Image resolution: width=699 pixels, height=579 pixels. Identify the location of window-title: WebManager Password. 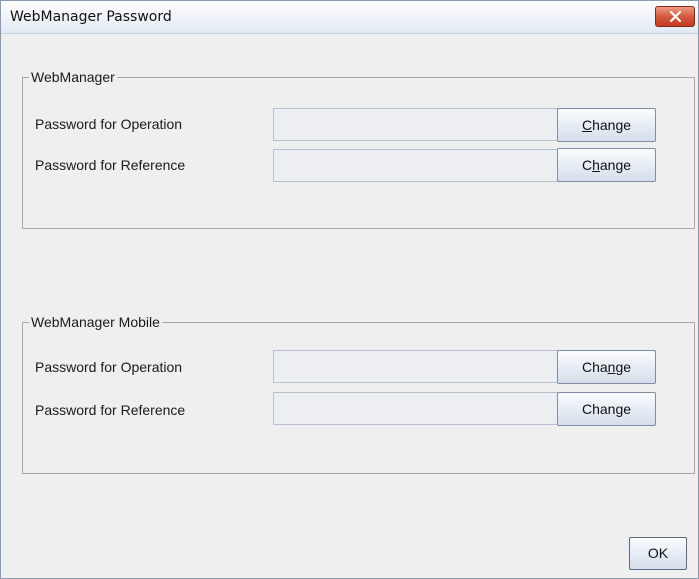
(91, 17).